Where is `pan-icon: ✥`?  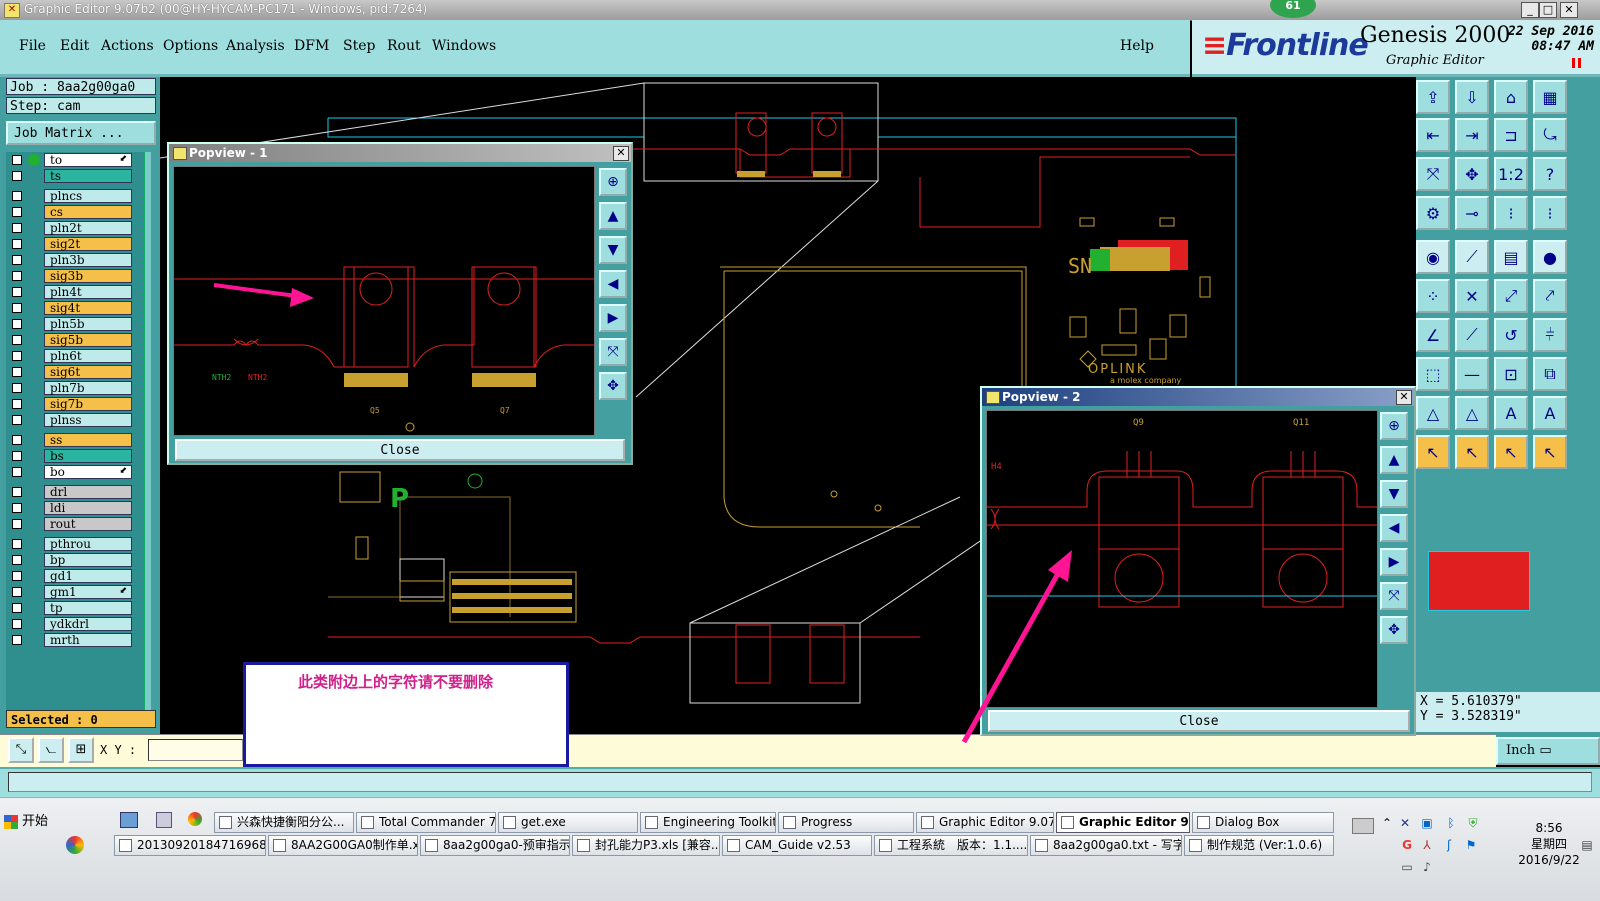 pan-icon: ✥ is located at coordinates (1472, 174).